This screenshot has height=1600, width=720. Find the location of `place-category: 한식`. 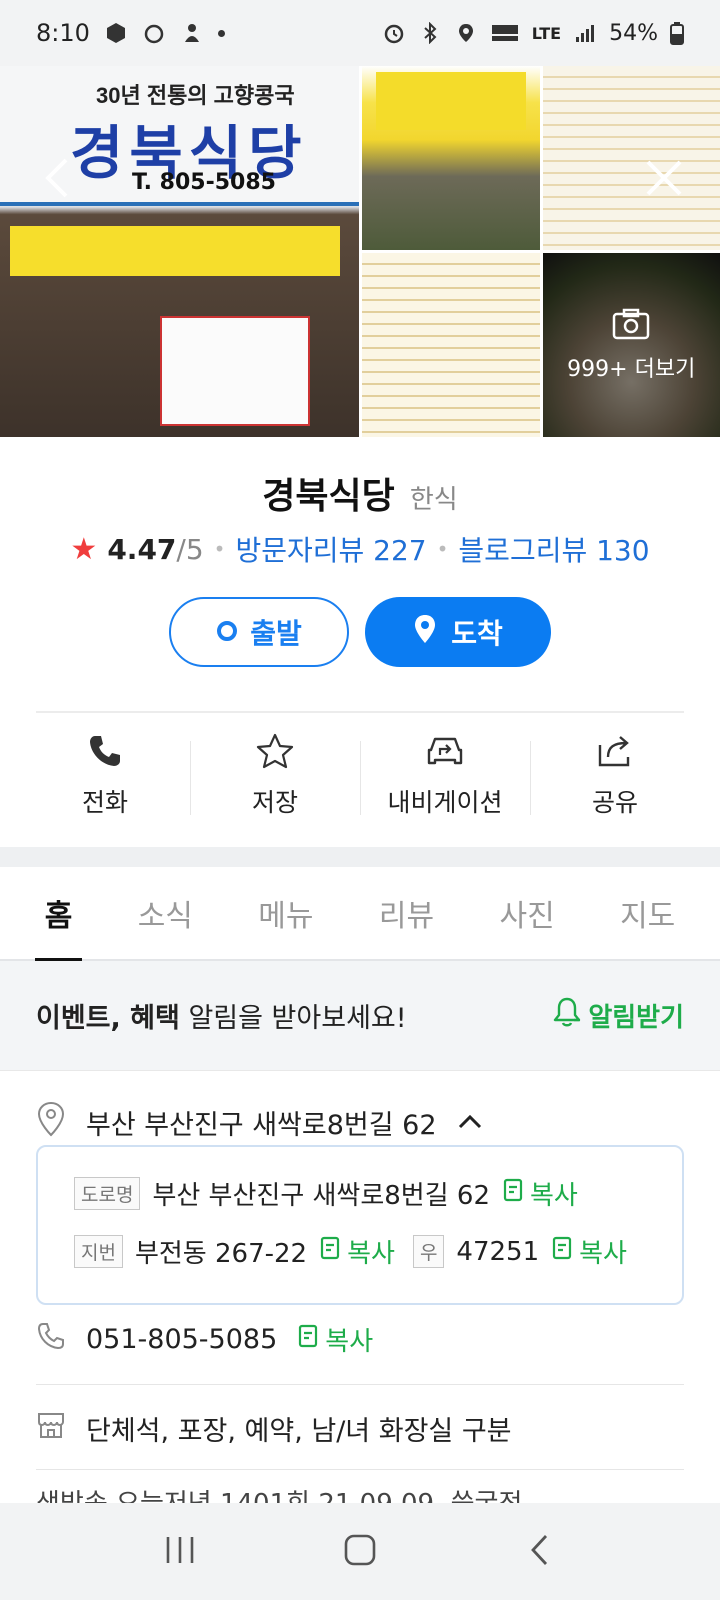

place-category: 한식 is located at coordinates (433, 500).